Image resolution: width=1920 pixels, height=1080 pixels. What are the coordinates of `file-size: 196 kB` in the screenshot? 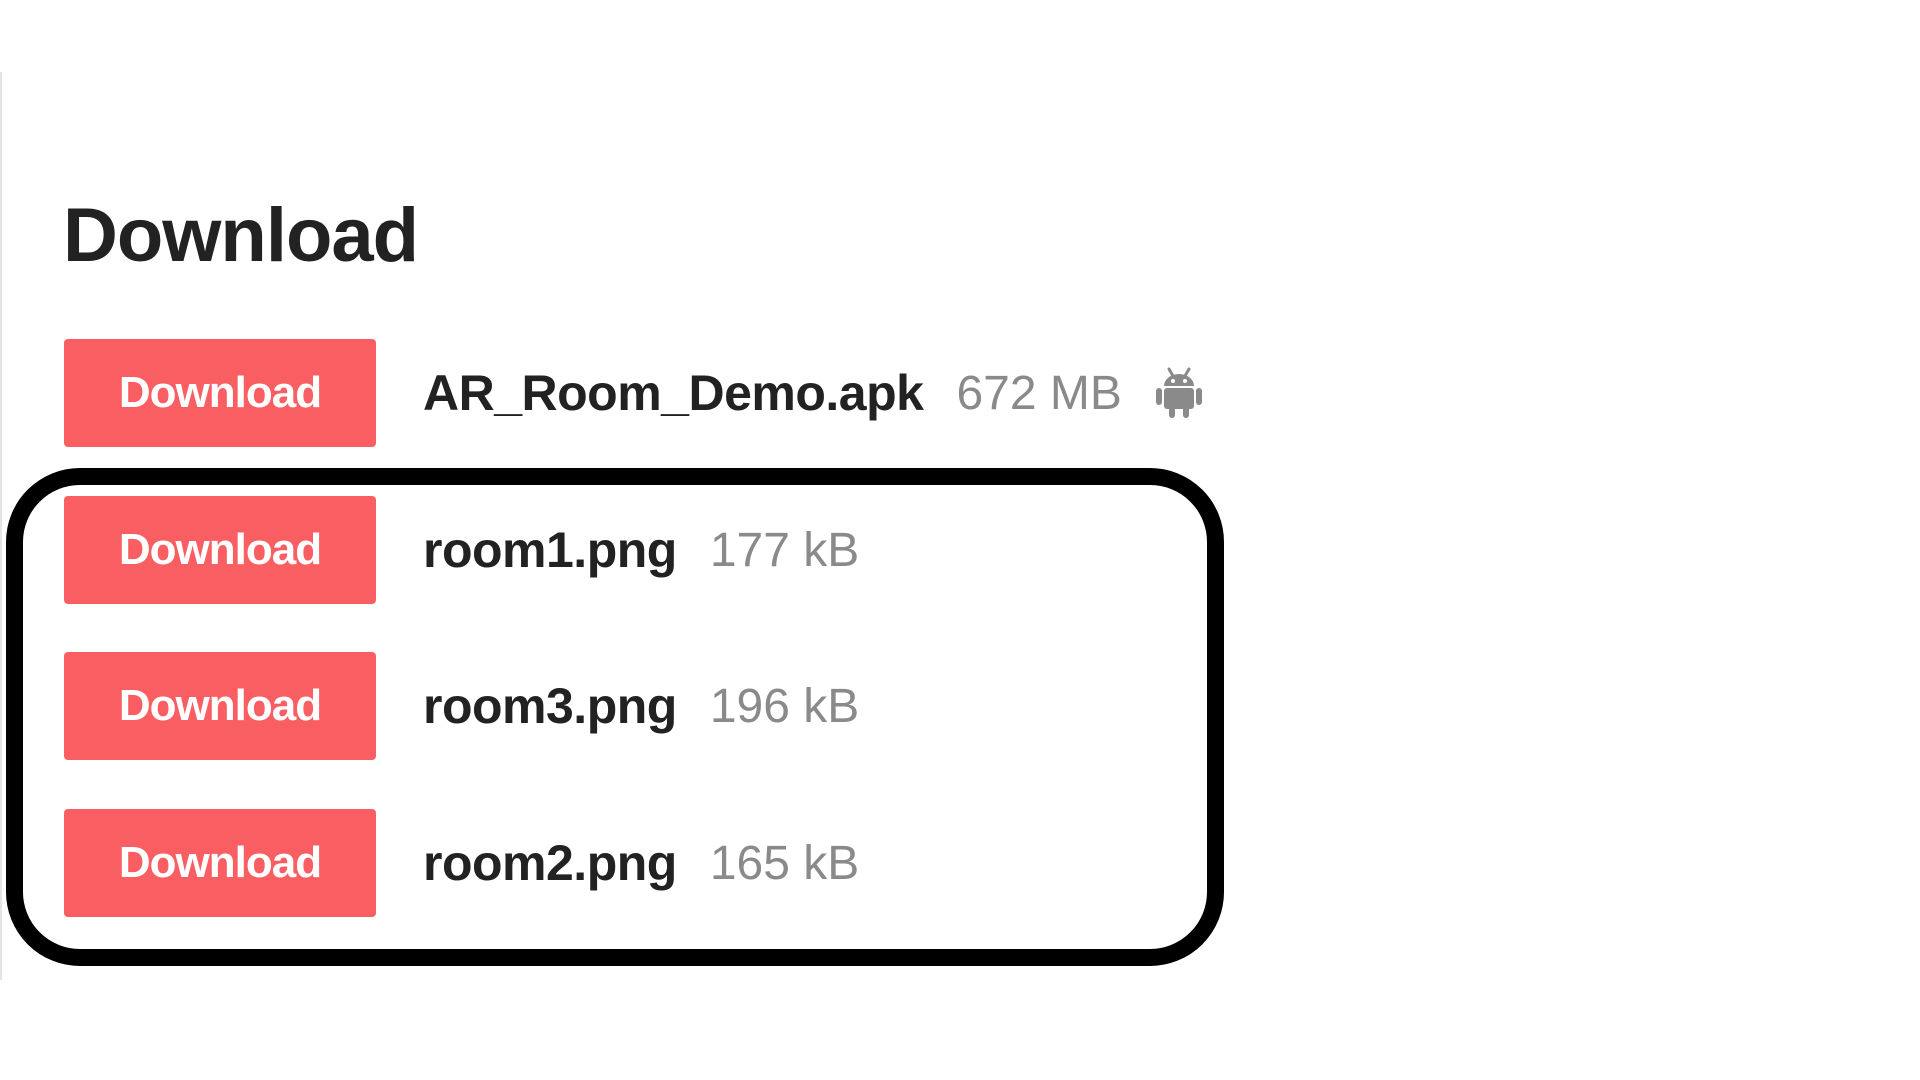 It's located at (784, 706).